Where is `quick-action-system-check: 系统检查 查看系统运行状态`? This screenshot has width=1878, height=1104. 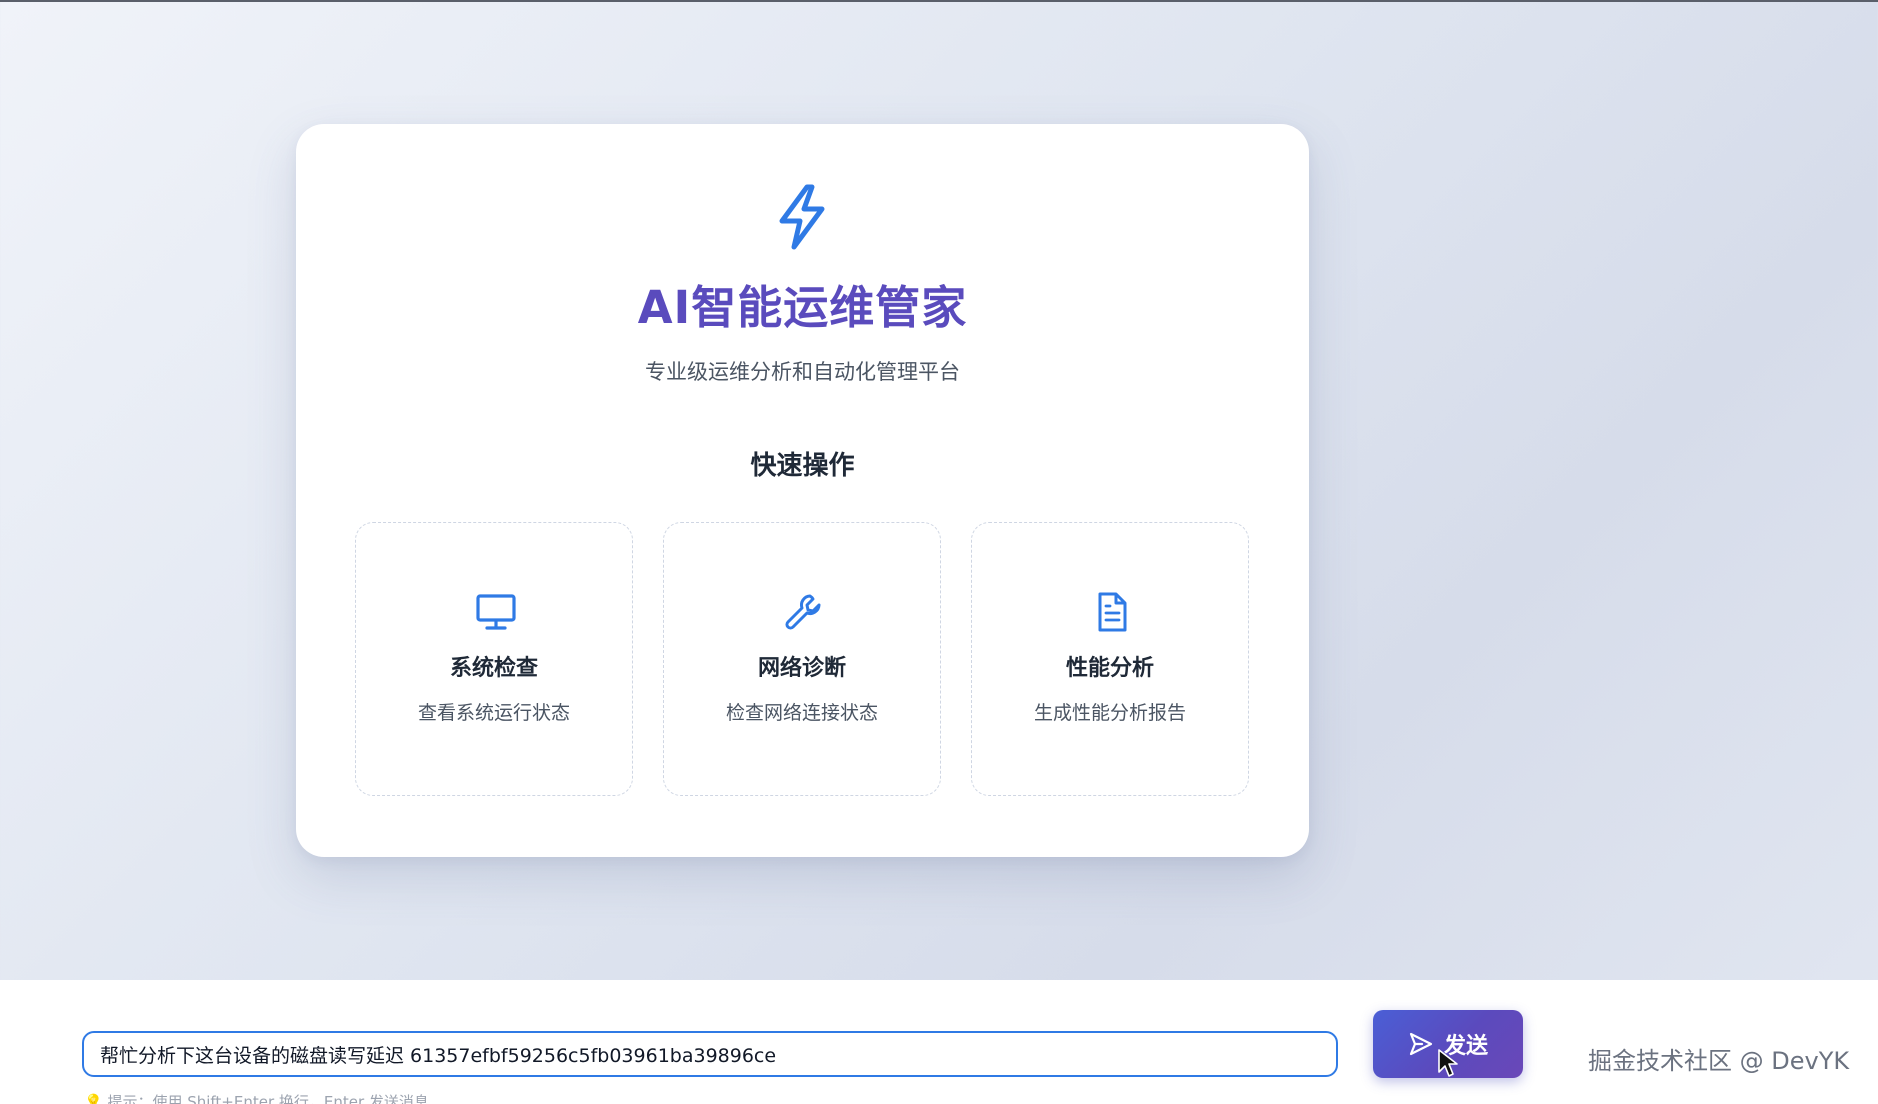 quick-action-system-check: 系统检查 查看系统运行状态 is located at coordinates (494, 659).